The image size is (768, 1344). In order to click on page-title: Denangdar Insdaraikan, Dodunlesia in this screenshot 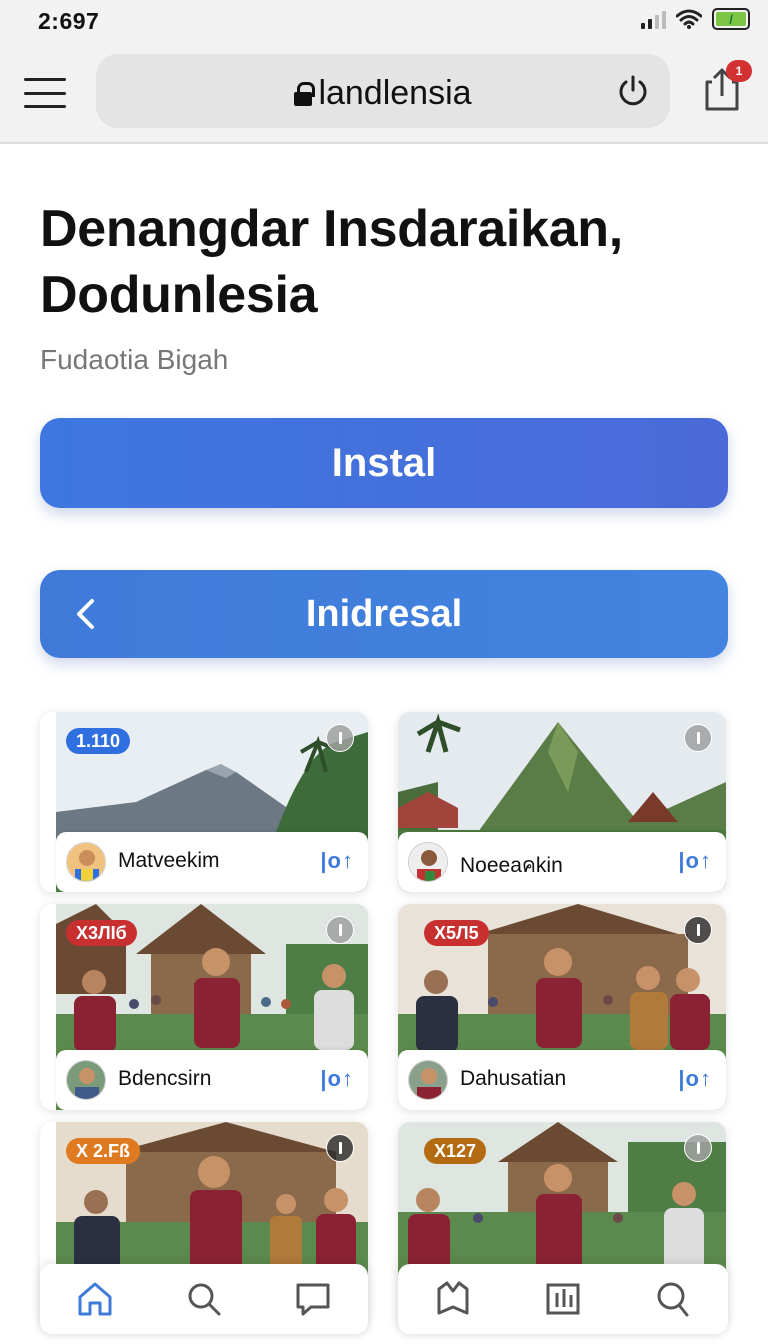, I will do `click(331, 262)`.